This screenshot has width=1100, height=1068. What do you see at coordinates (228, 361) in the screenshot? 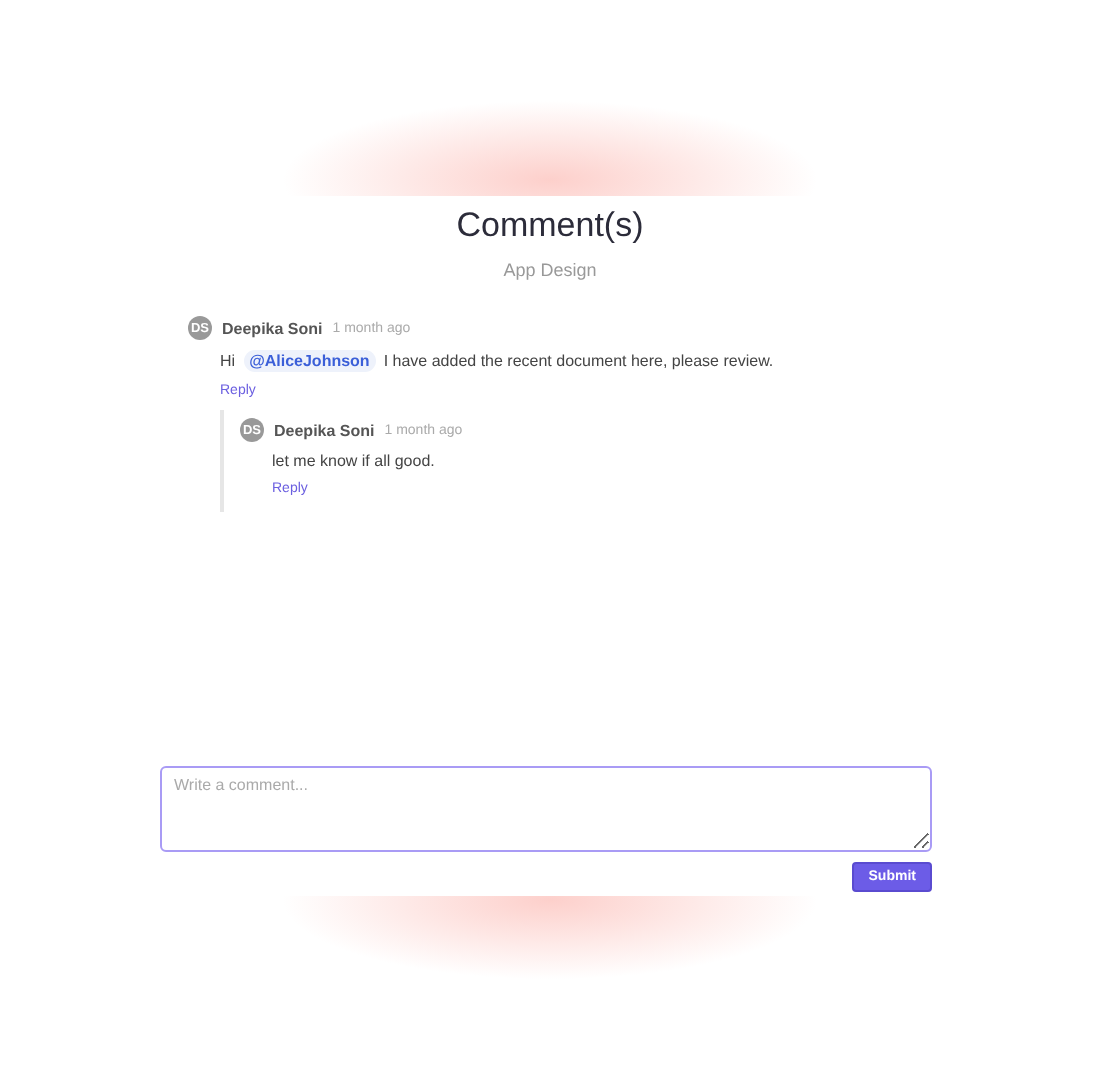
I see `comment-text: Hi` at bounding box center [228, 361].